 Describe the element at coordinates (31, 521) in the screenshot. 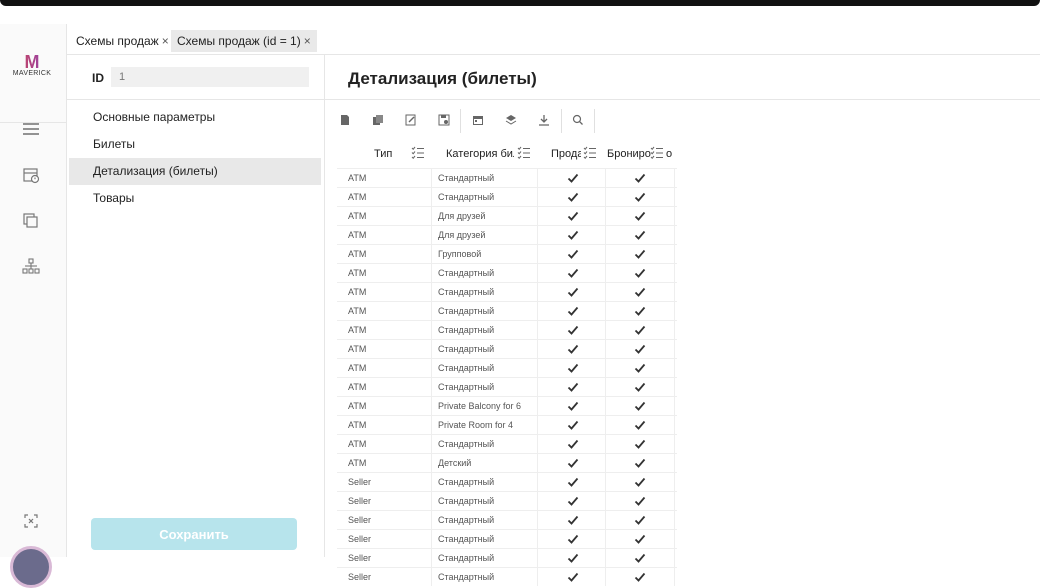

I see `collapse-icon` at that location.